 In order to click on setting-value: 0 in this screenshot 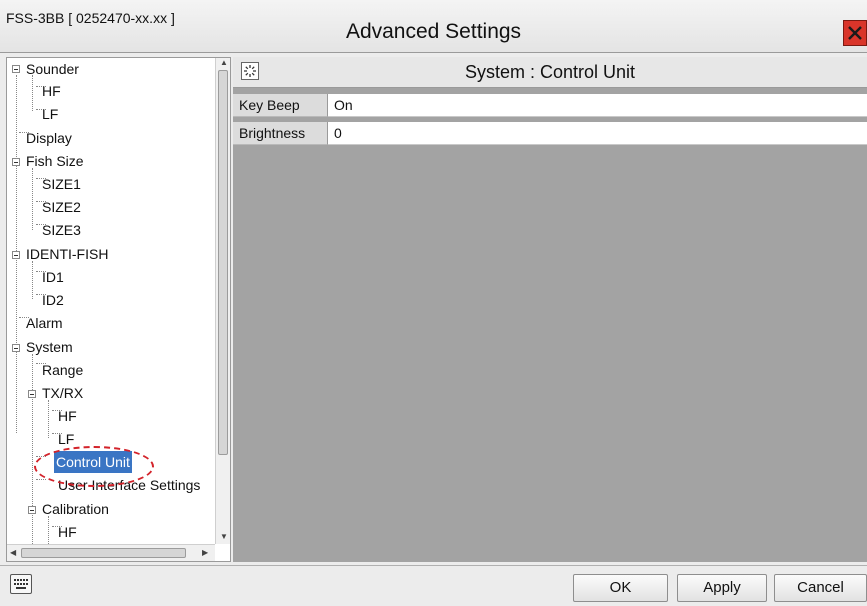, I will do `click(597, 133)`.